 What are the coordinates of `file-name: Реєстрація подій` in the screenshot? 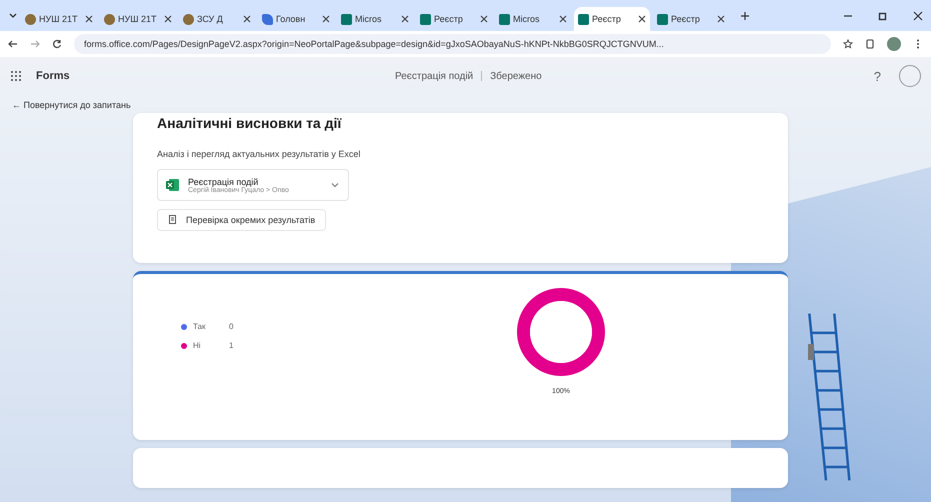 It's located at (224, 181).